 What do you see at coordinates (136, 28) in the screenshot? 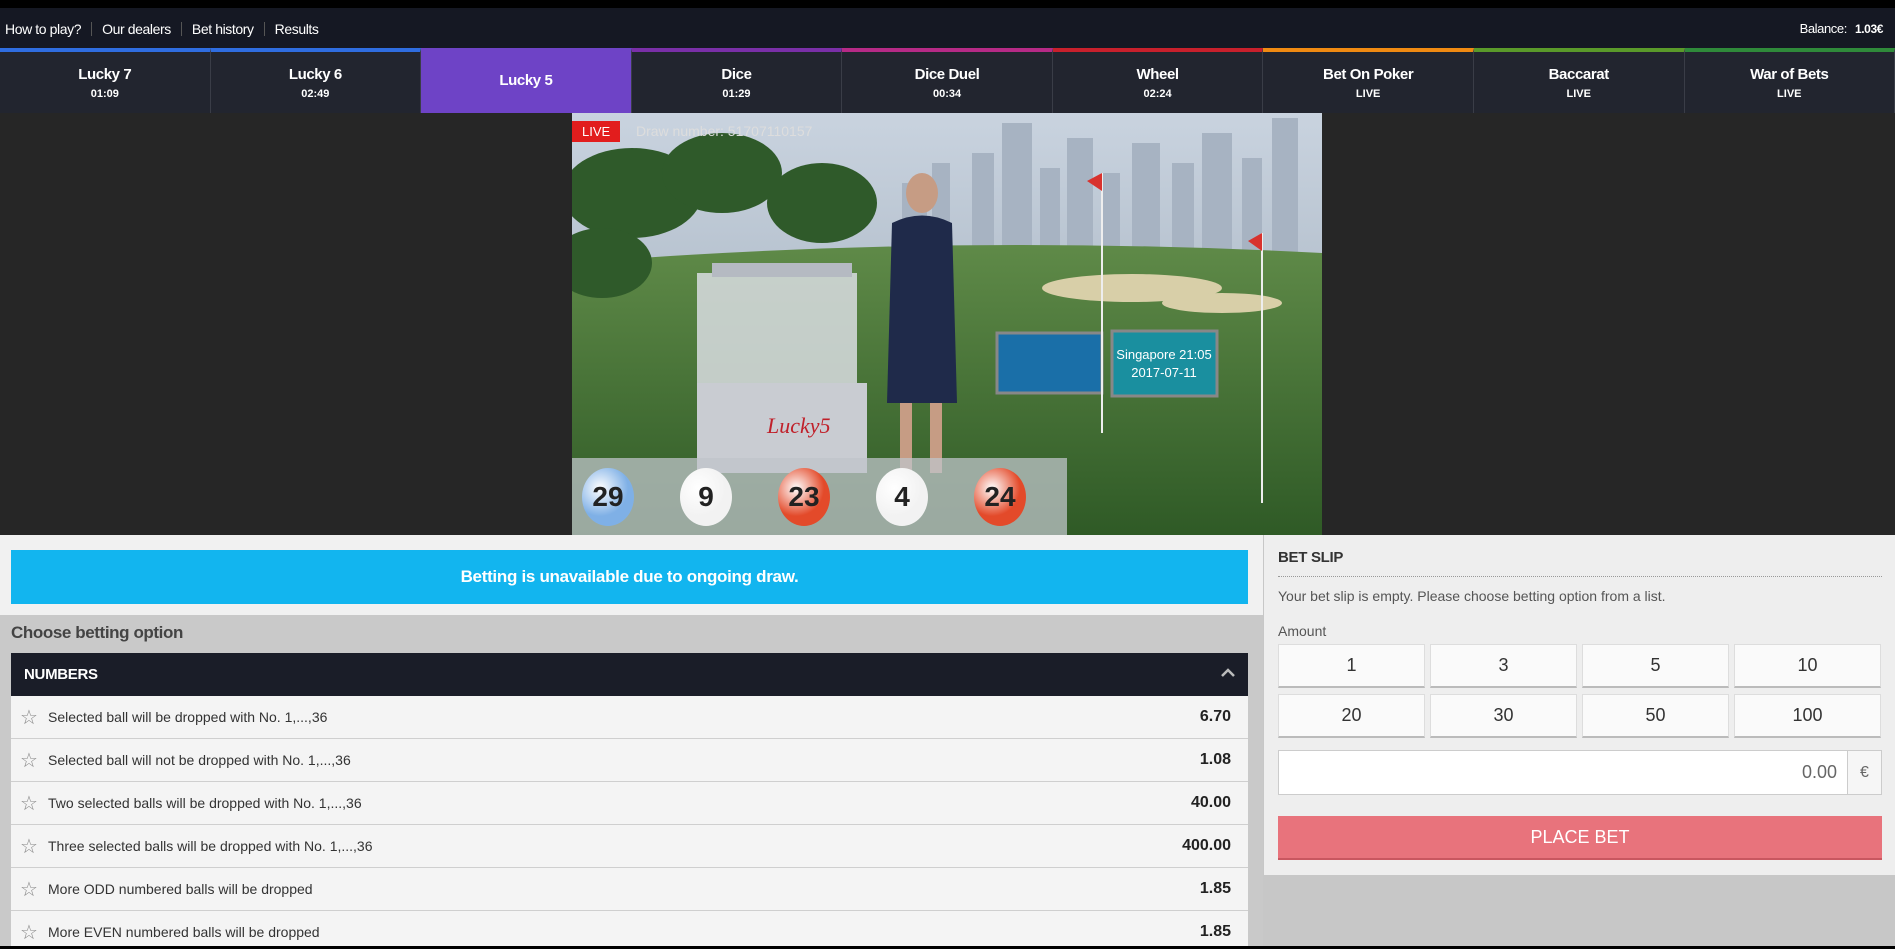
I see `our-dealers-link: Our dealers` at bounding box center [136, 28].